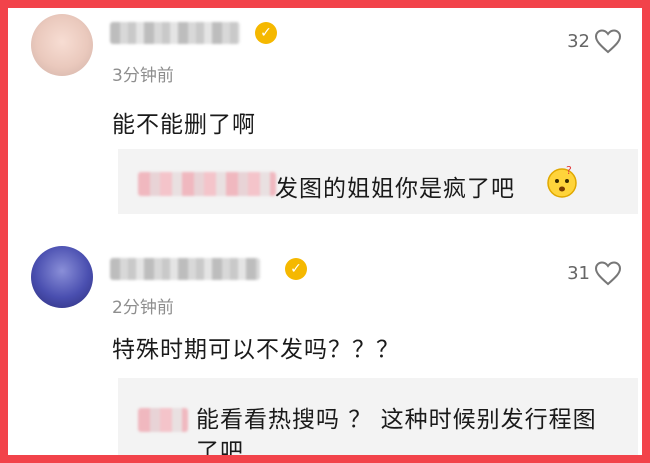 The width and height of the screenshot is (650, 463). What do you see at coordinates (395, 189) in the screenshot?
I see `reply-text: 发图的姐姐你是疯了吧` at bounding box center [395, 189].